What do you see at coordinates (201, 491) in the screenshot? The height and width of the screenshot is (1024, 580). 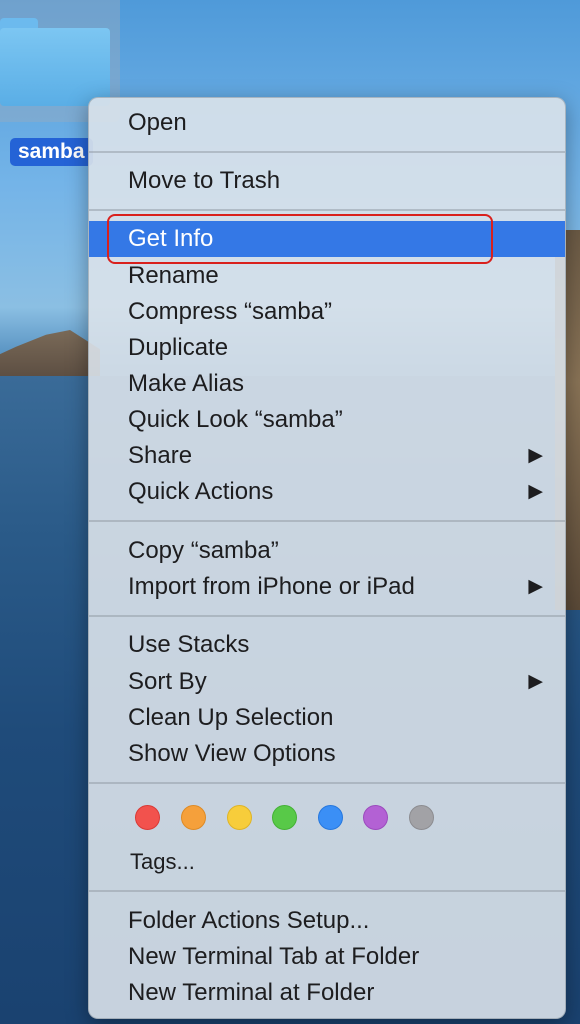 I see `menu-item-label: Quick Actions` at bounding box center [201, 491].